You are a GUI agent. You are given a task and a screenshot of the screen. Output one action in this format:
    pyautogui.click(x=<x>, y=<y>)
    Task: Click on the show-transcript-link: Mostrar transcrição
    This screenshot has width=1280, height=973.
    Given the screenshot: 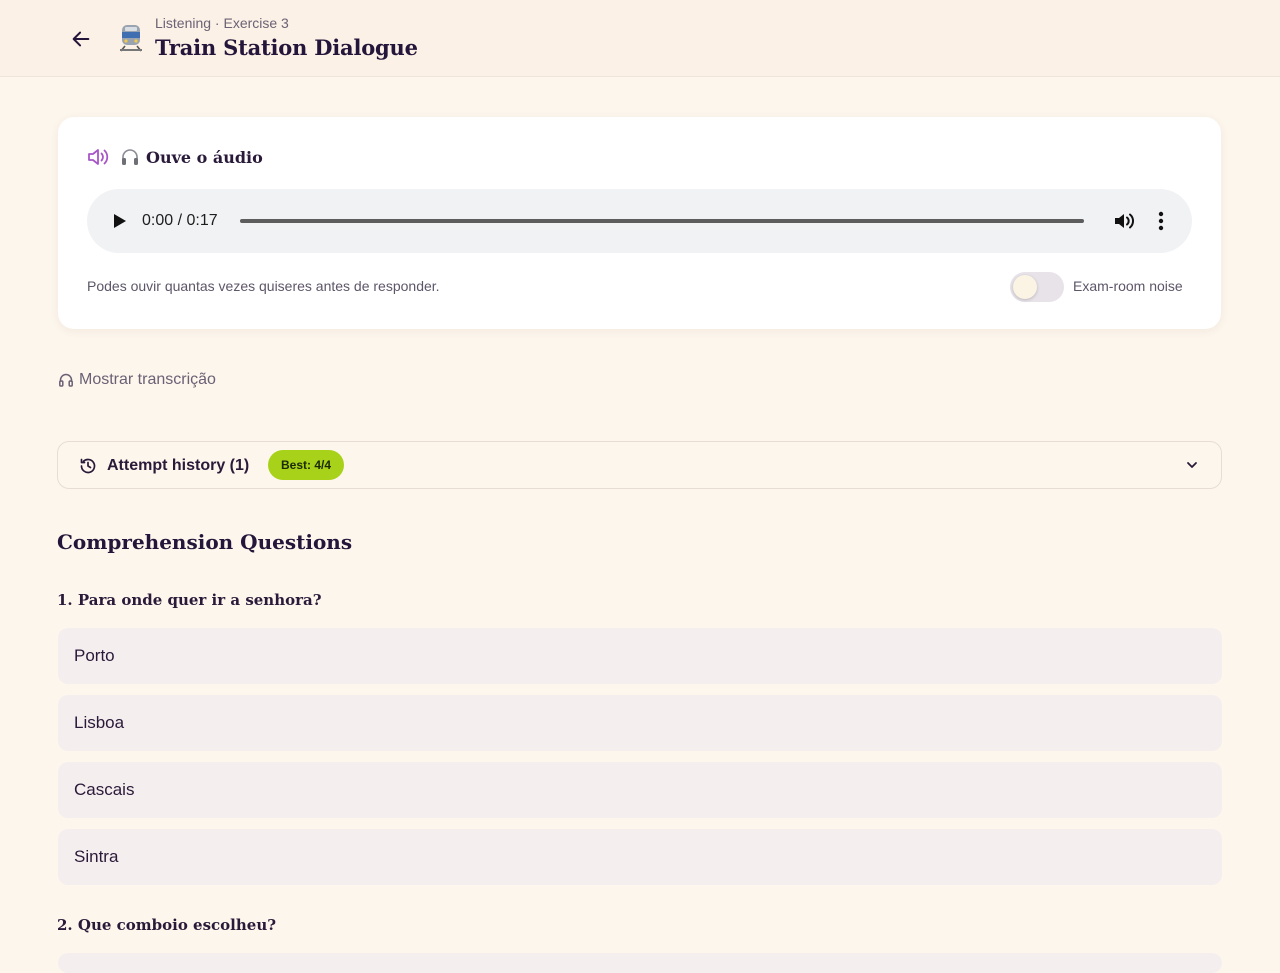 What is the action you would take?
    pyautogui.click(x=137, y=380)
    